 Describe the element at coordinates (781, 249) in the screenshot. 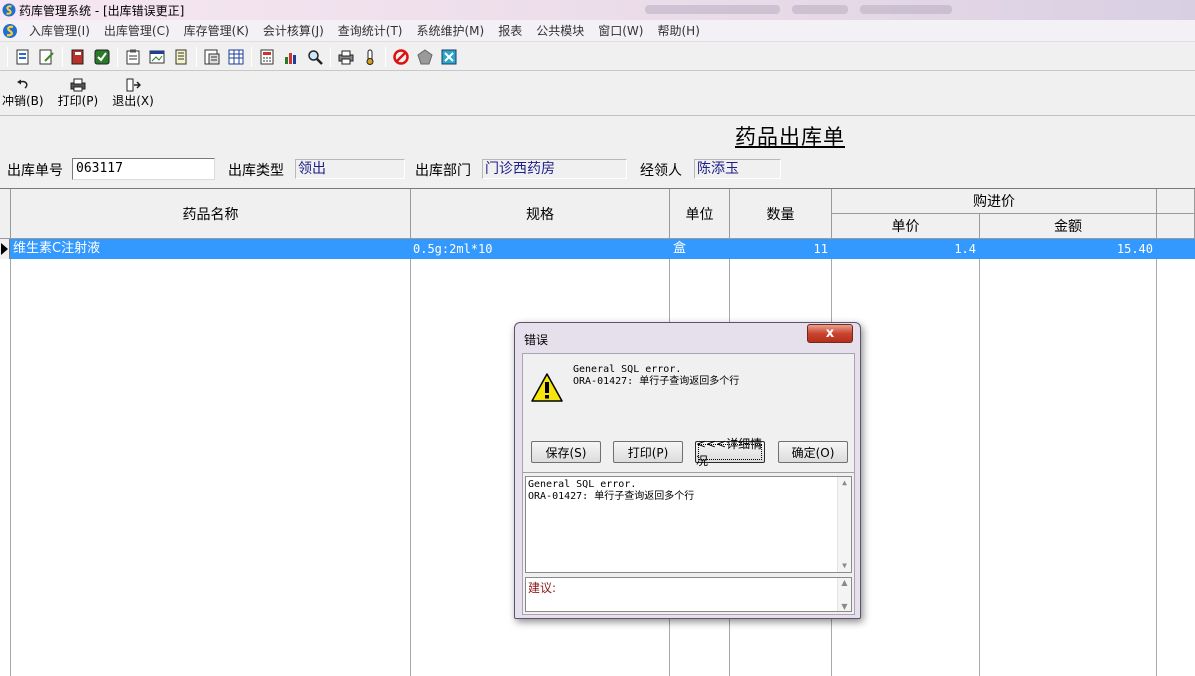

I see `cell-quantity: 11` at that location.